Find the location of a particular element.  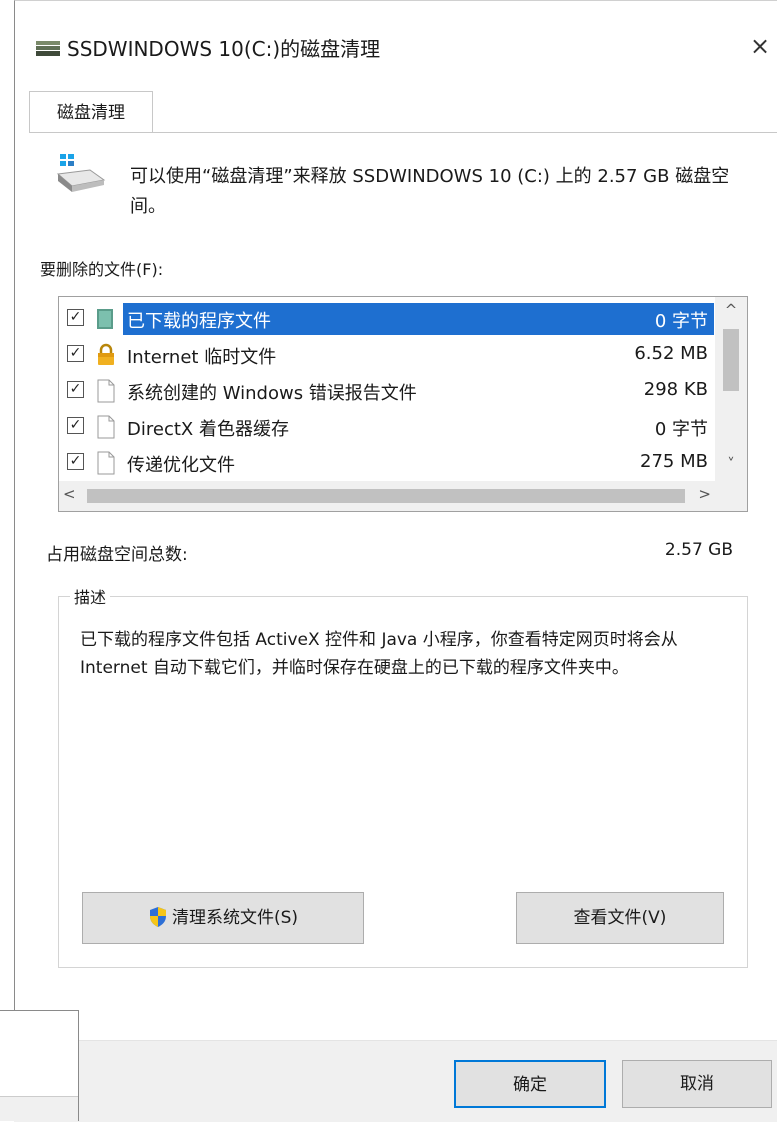

scroll-right-icon: > is located at coordinates (701, 496).